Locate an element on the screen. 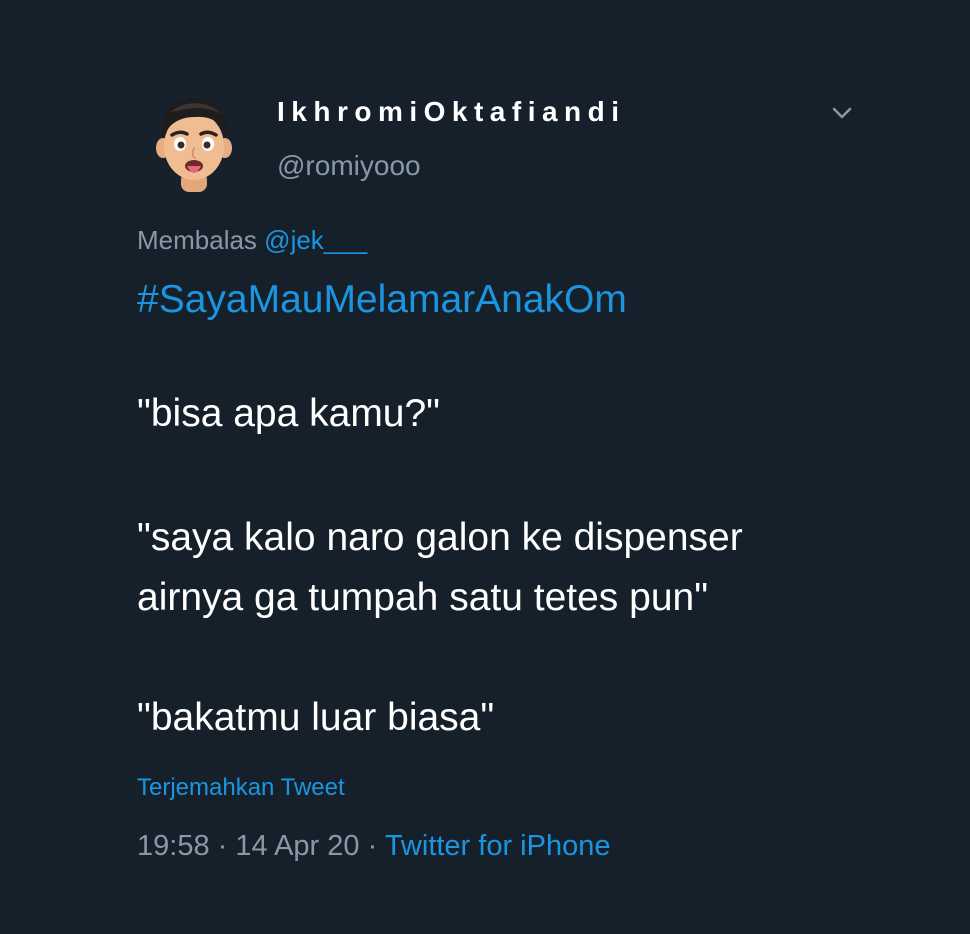  chevron-down-icon is located at coordinates (842, 113).